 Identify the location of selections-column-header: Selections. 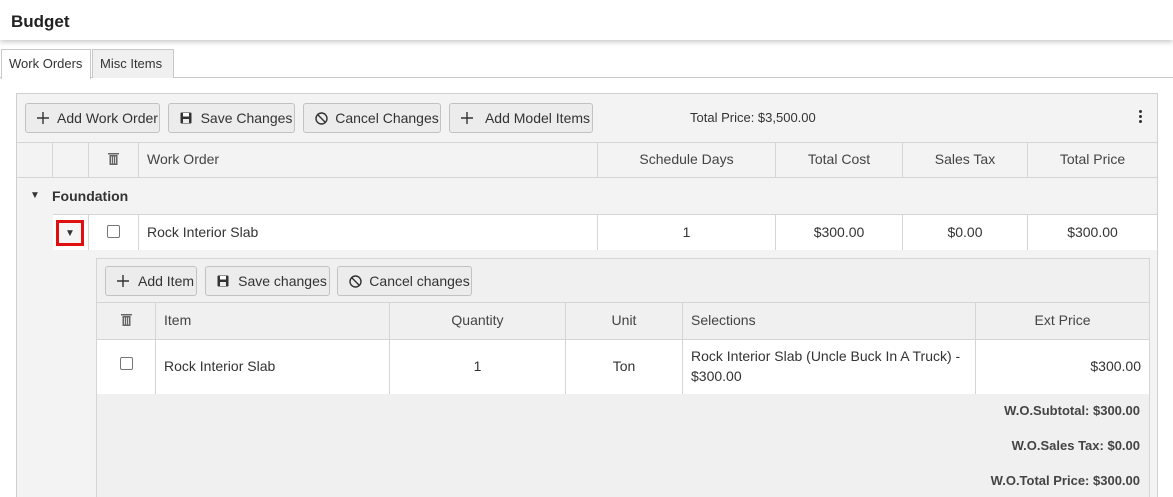
(828, 321).